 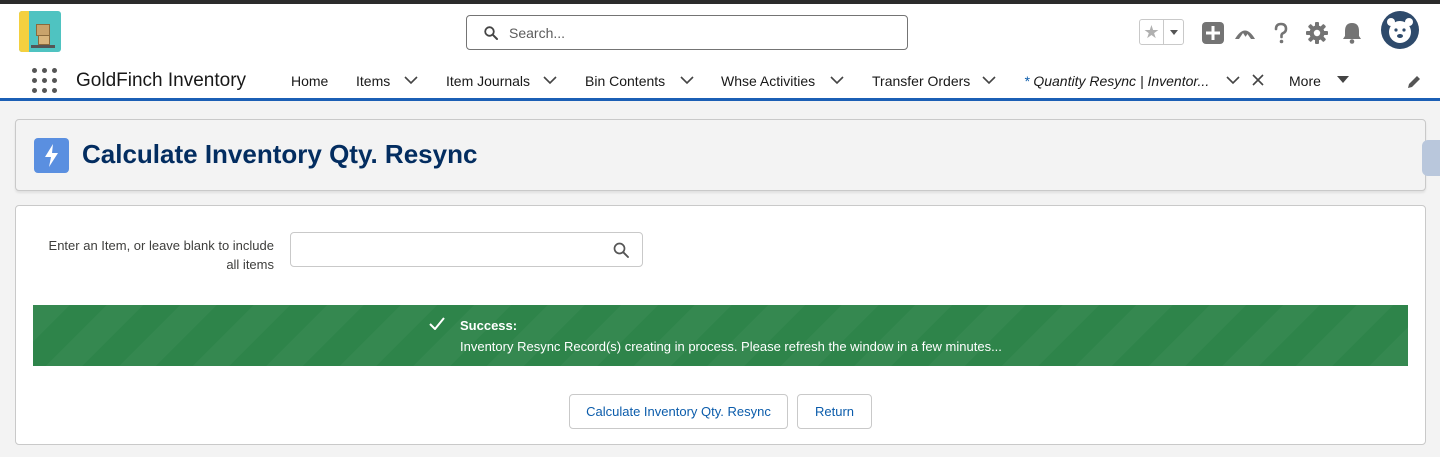 What do you see at coordinates (1245, 33) in the screenshot?
I see `trailhead-icon` at bounding box center [1245, 33].